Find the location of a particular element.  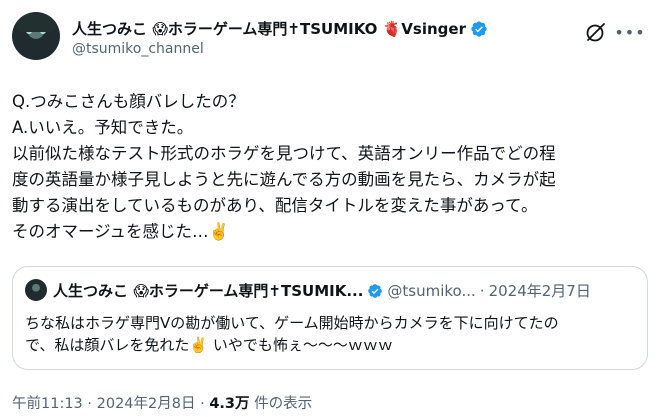

post-line: 動する演出をしているものがあり、配信タイトルを変えた事があって。 is located at coordinates (275, 205).